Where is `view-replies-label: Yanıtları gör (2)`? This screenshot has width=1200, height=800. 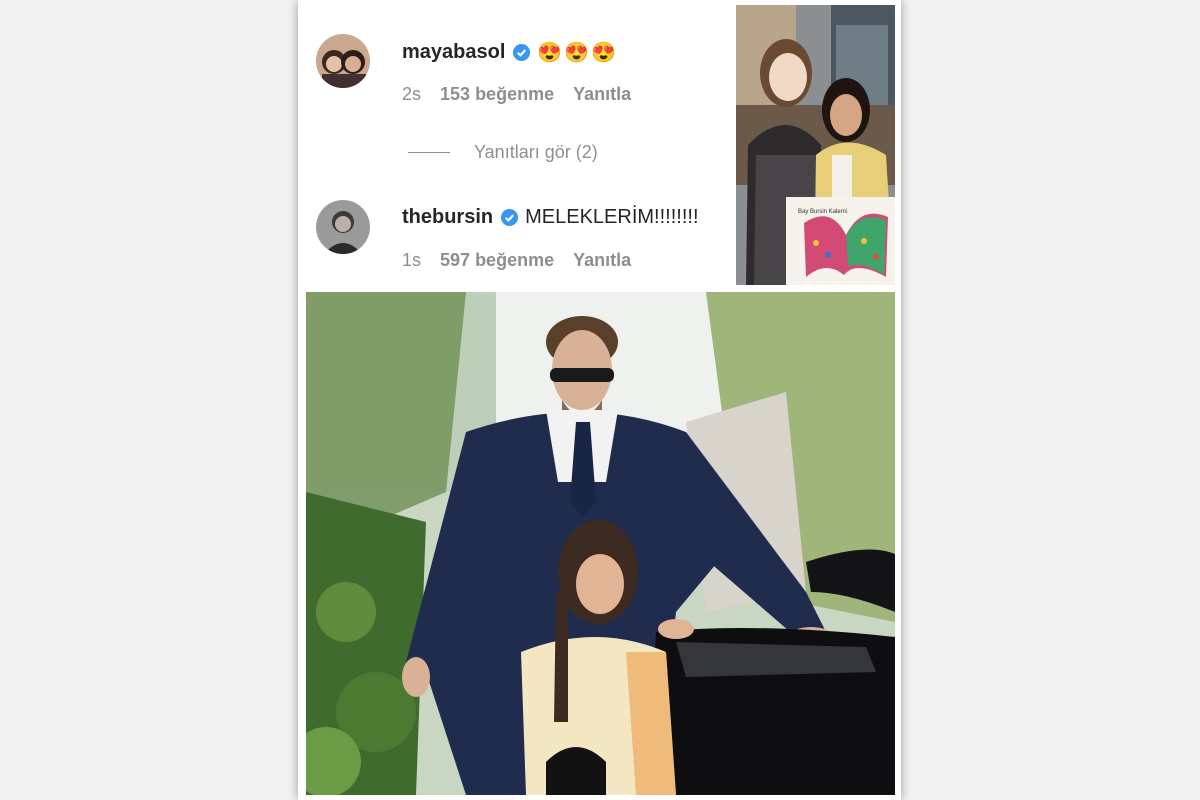
view-replies-label: Yanıtları gör (2) is located at coordinates (536, 152).